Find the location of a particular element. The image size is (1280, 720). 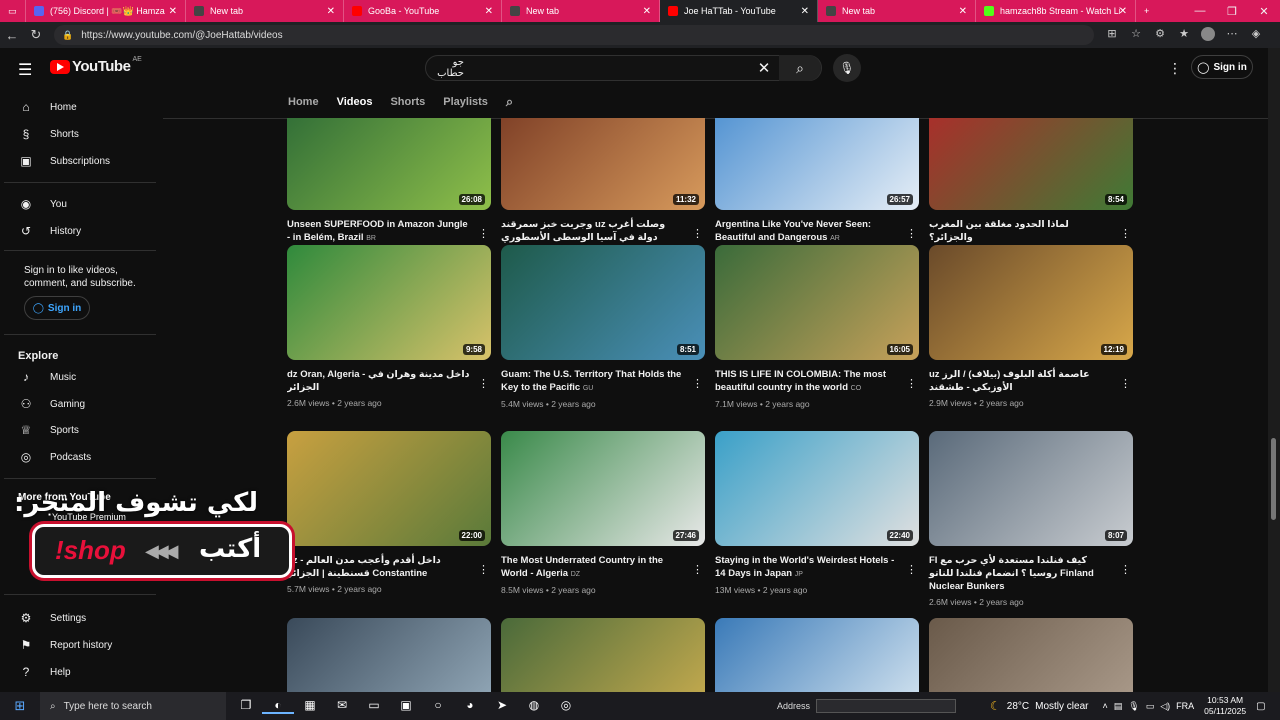

tray-chevron-icon: ˄ is located at coordinates (1105, 706).